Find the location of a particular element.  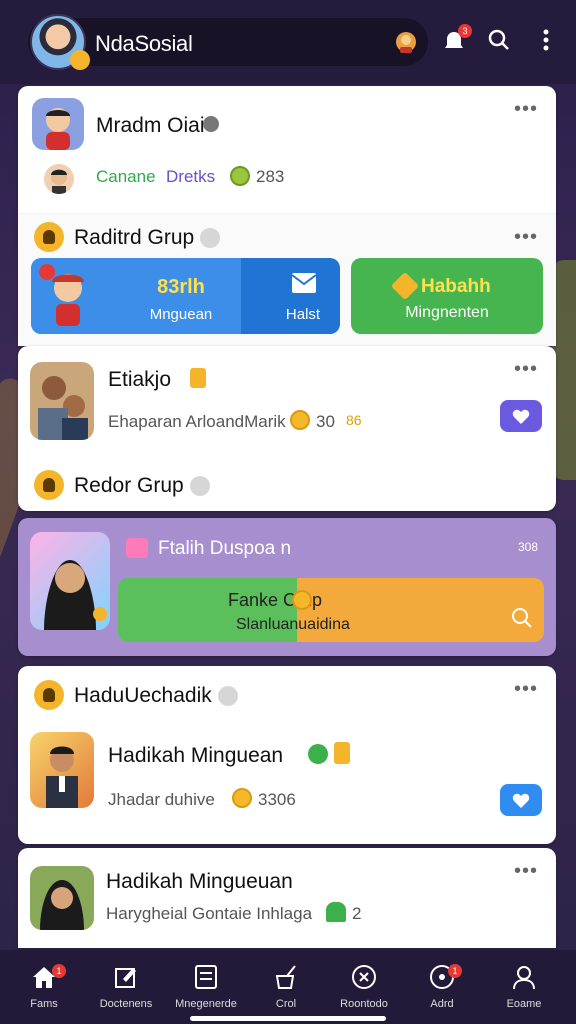

app-title: NdaSosial is located at coordinates (144, 43).